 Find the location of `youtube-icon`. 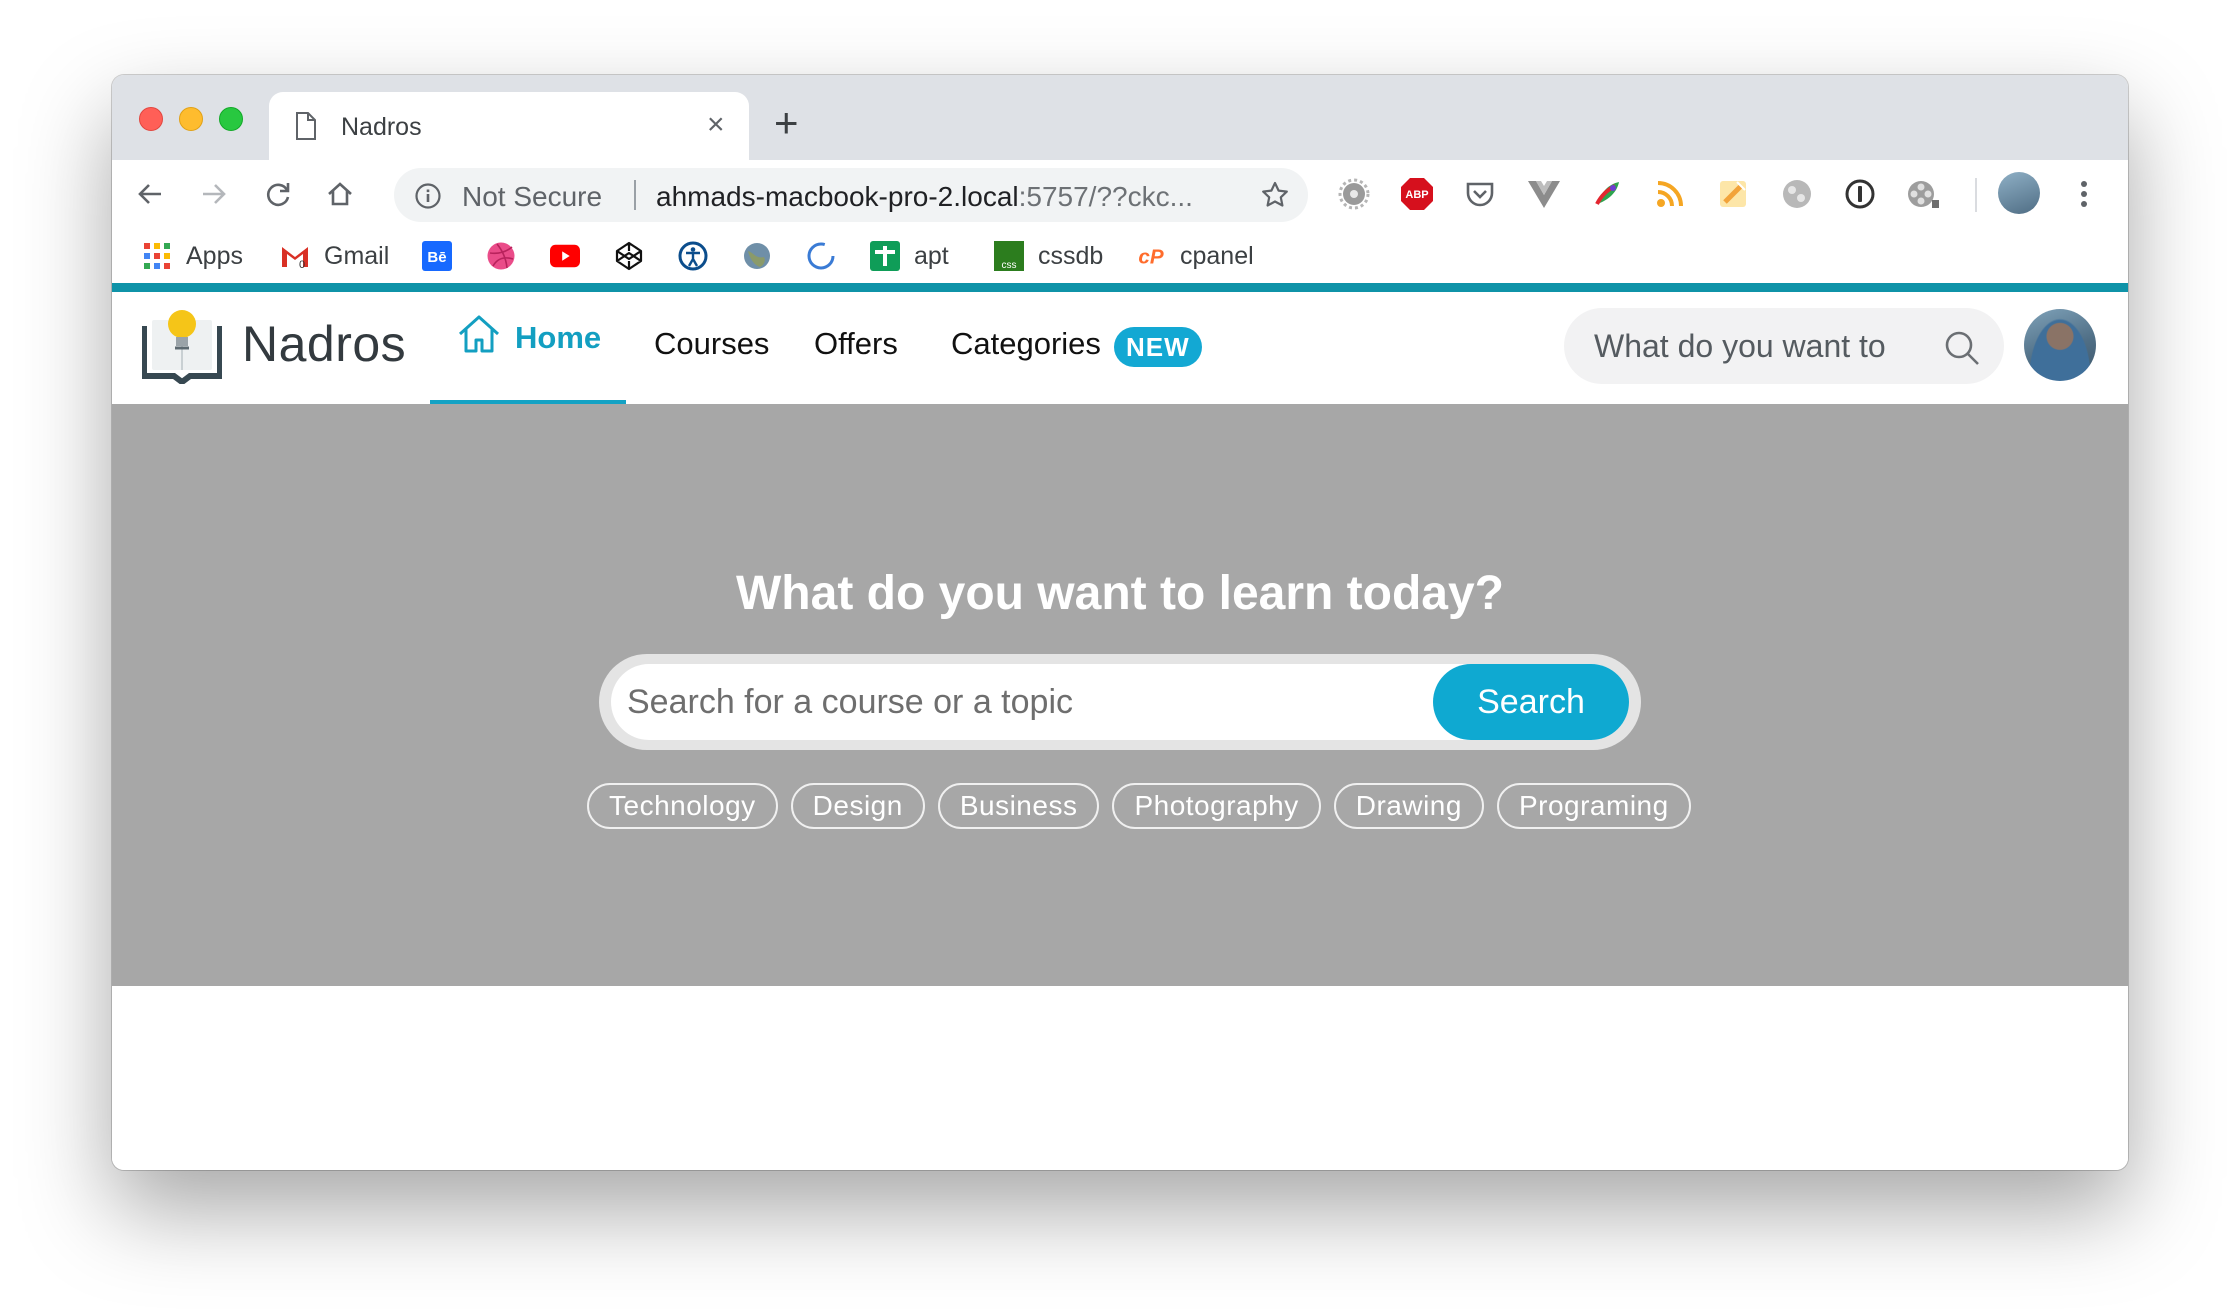

youtube-icon is located at coordinates (565, 256).